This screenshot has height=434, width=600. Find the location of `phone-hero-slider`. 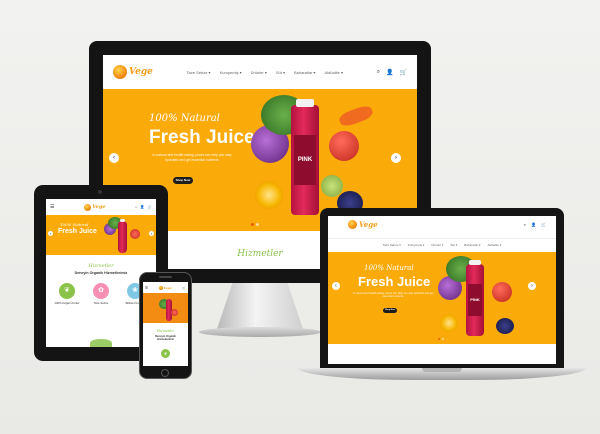

phone-hero-slider is located at coordinates (165, 308).